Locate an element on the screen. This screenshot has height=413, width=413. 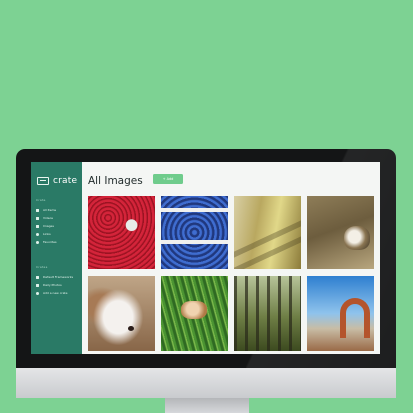
sidebar-item-label: Default Frameworks is located at coordinates (58, 277).